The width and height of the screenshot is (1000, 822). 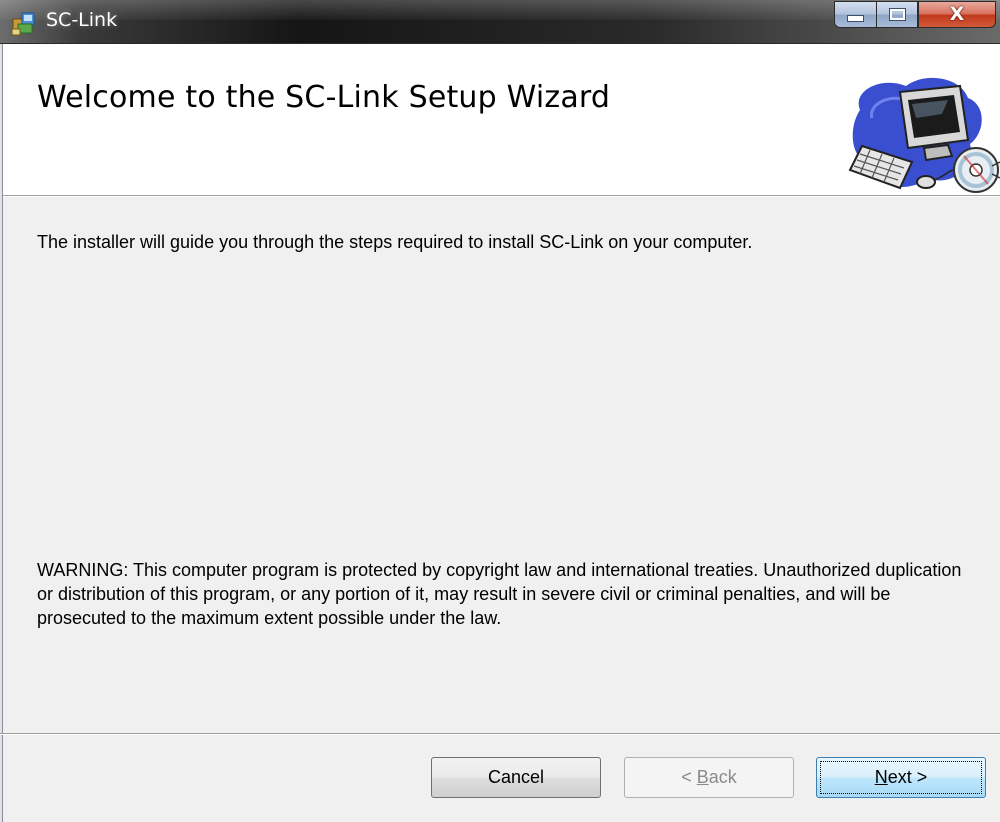 I want to click on next-button: Next >, so click(x=901, y=777).